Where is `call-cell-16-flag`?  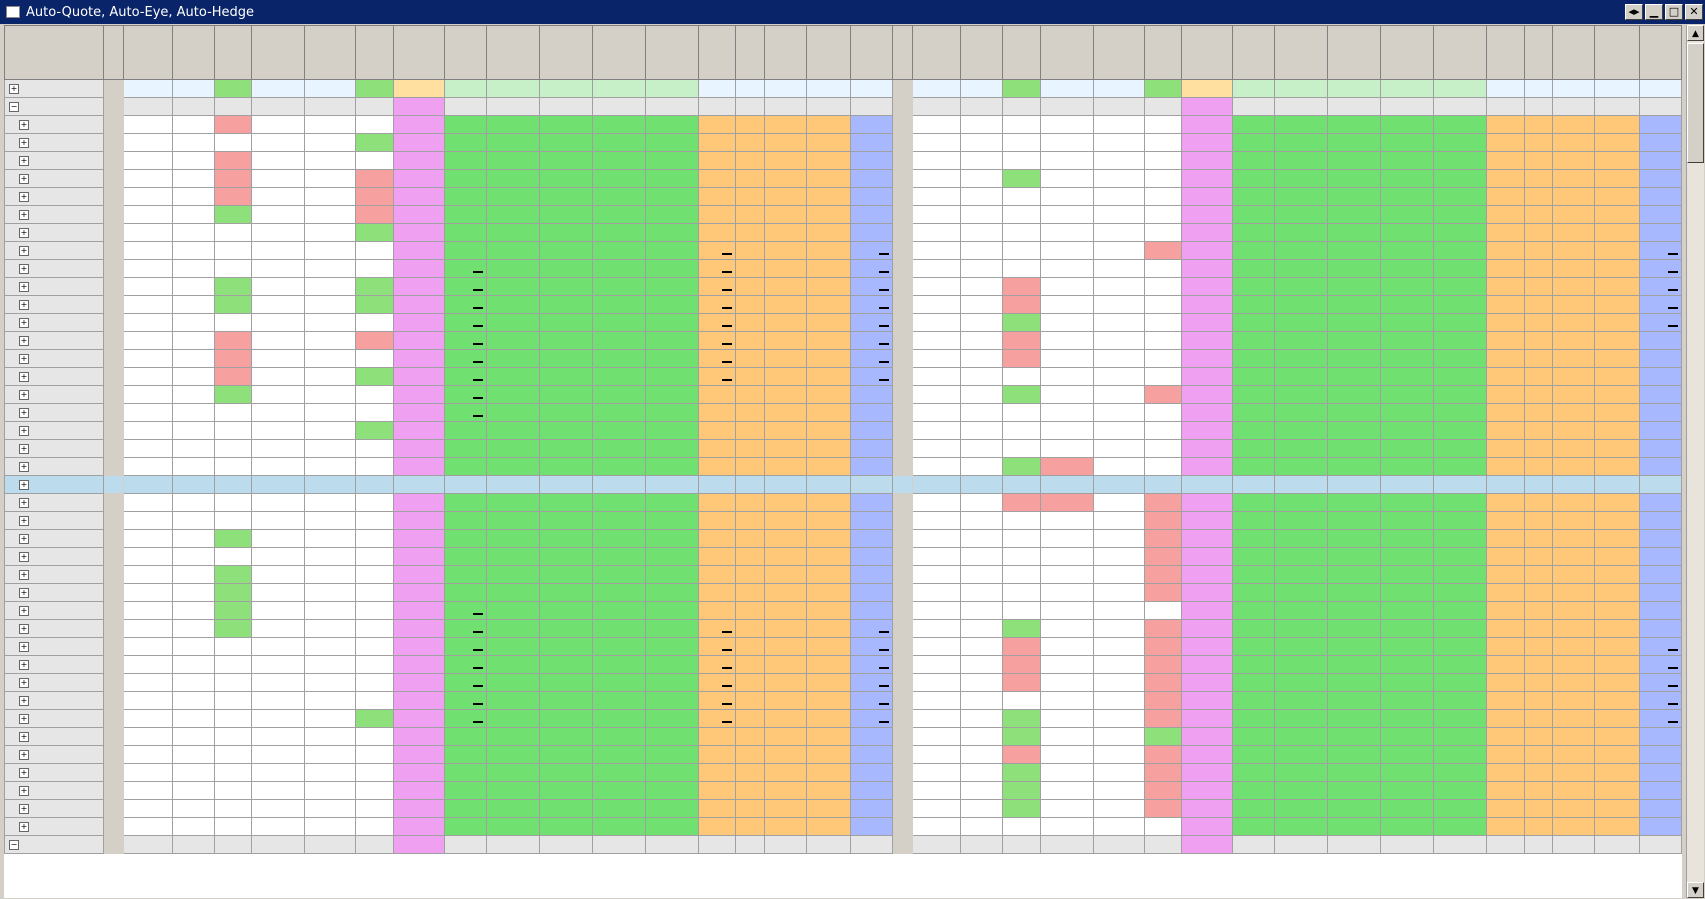 call-cell-16-flag is located at coordinates (884, 271).